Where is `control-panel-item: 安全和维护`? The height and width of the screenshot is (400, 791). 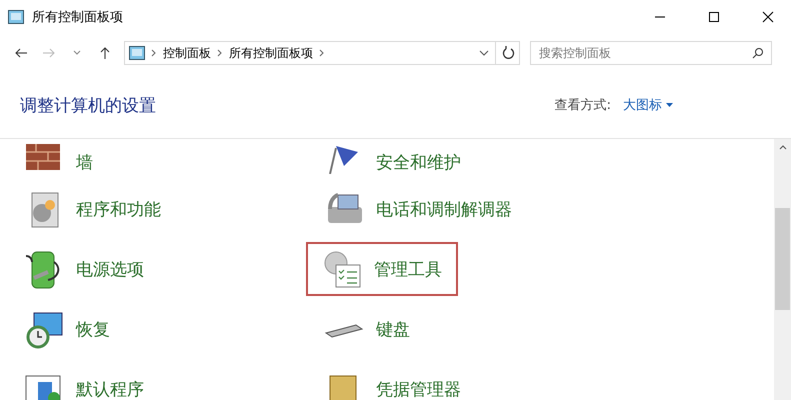
control-panel-item: 安全和维护 is located at coordinates (399, 159).